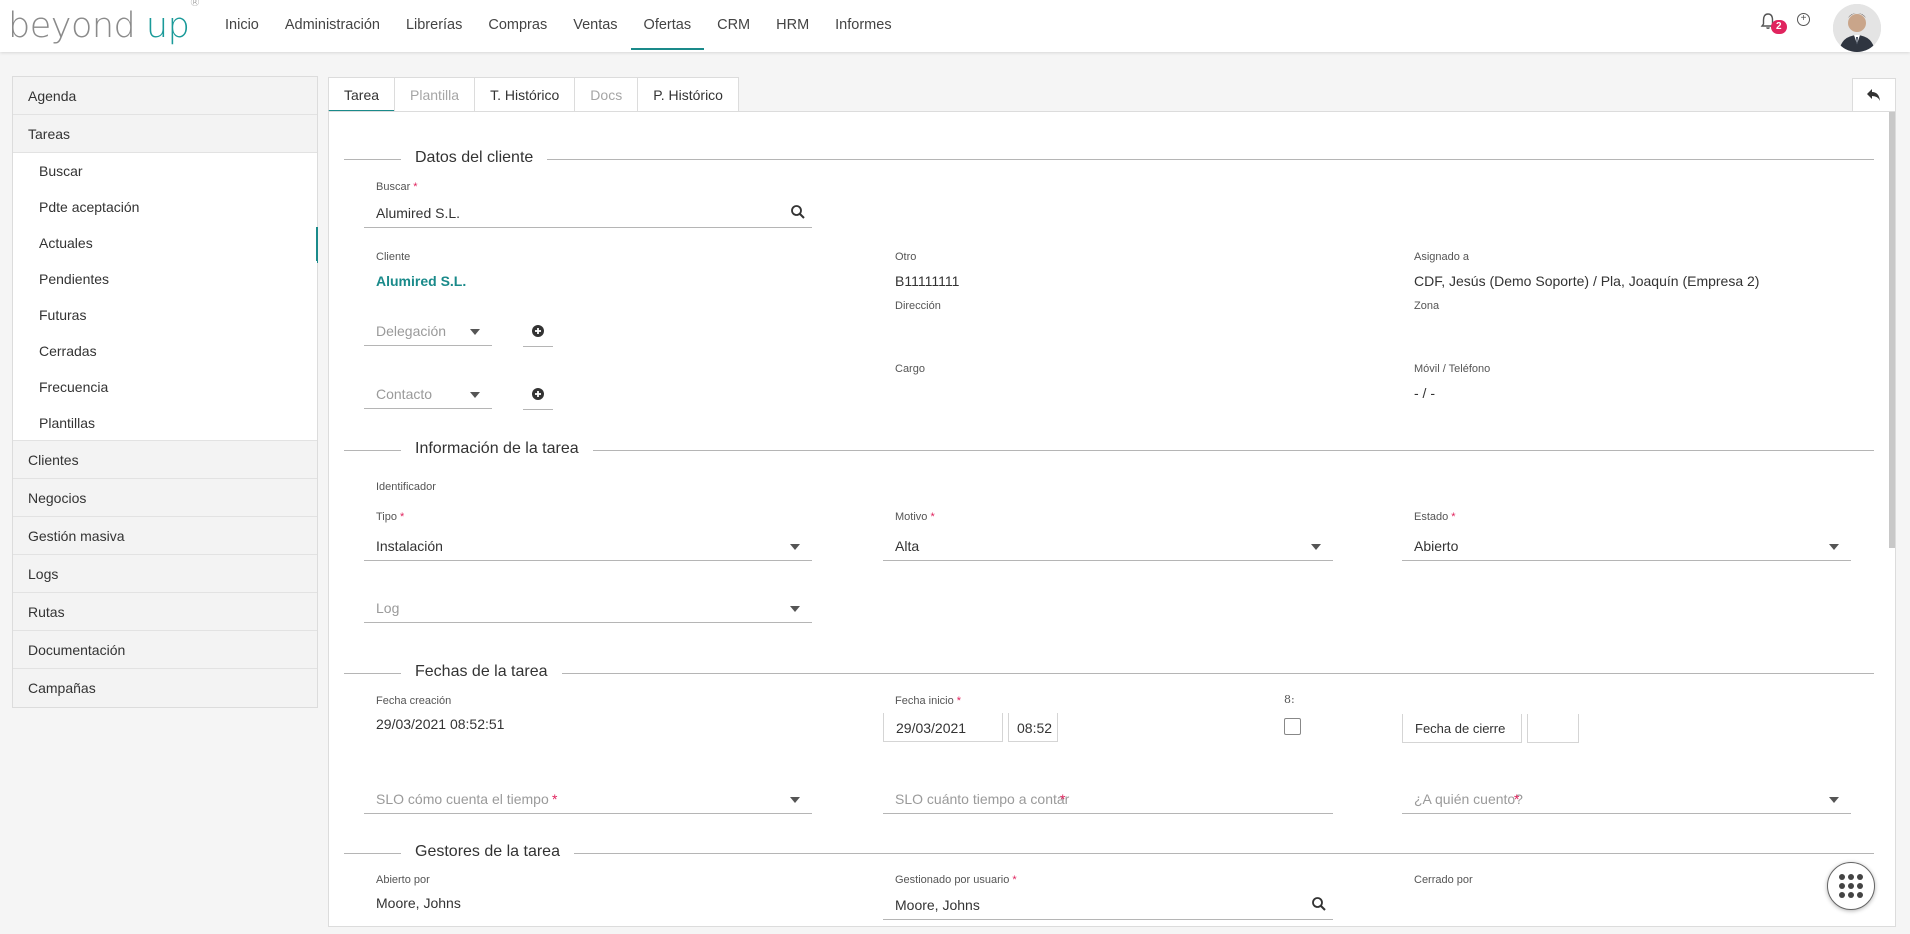 The width and height of the screenshot is (1910, 934). I want to click on gestionado-field: Moore, Johns, so click(1108, 905).